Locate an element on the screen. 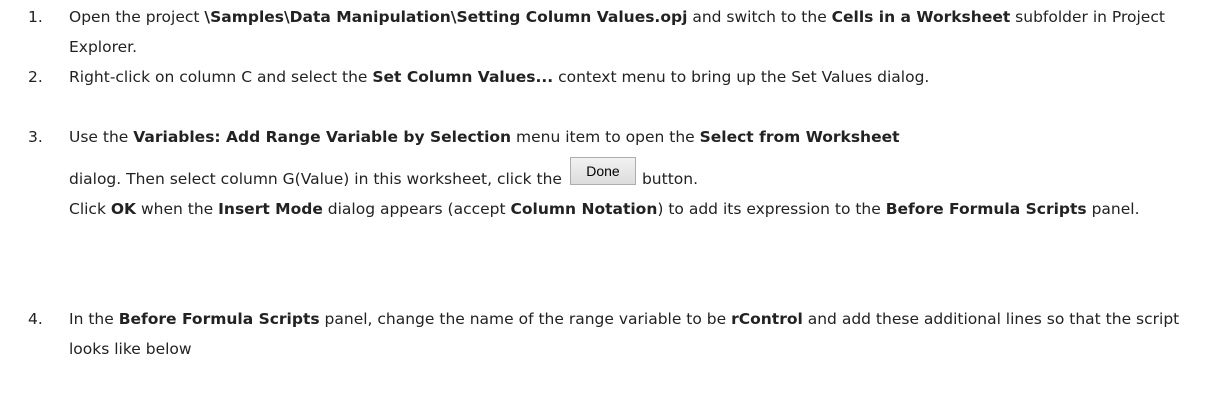 This screenshot has width=1210, height=404. step-number: 2. is located at coordinates (35, 77).